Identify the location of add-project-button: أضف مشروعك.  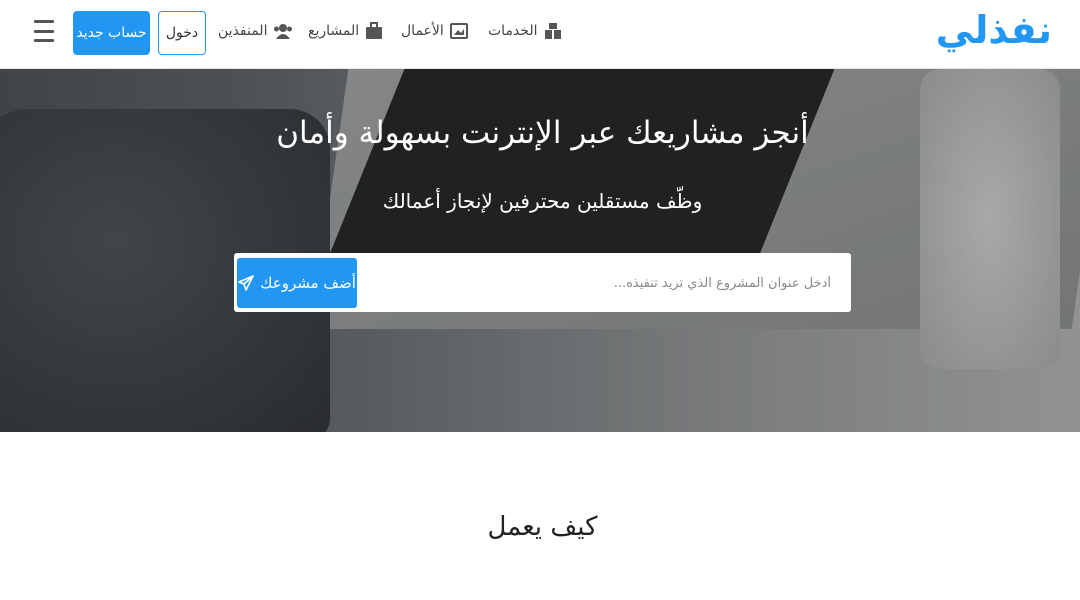
(297, 283).